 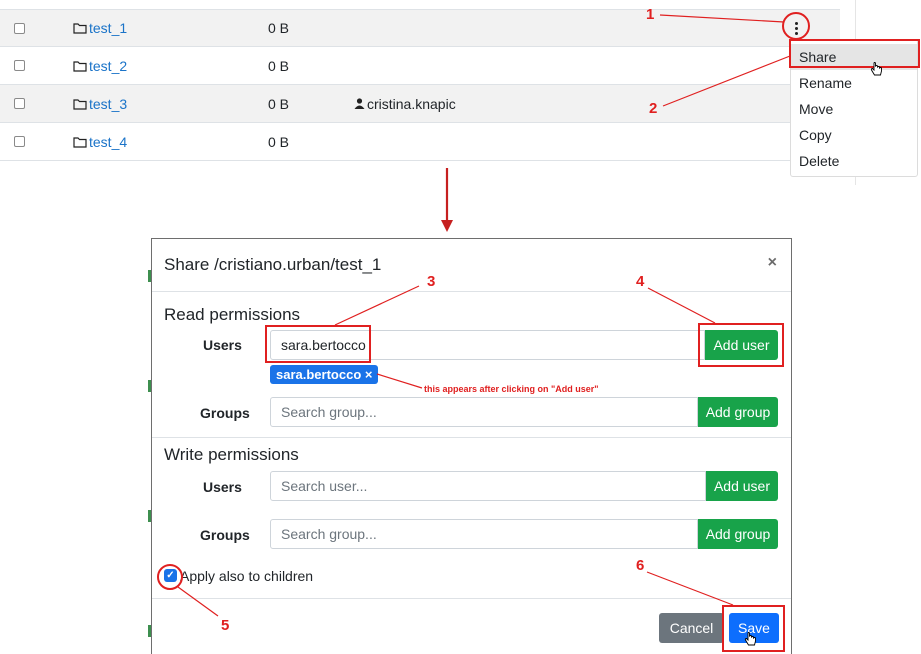 I want to click on file-name: test_2, so click(x=108, y=66).